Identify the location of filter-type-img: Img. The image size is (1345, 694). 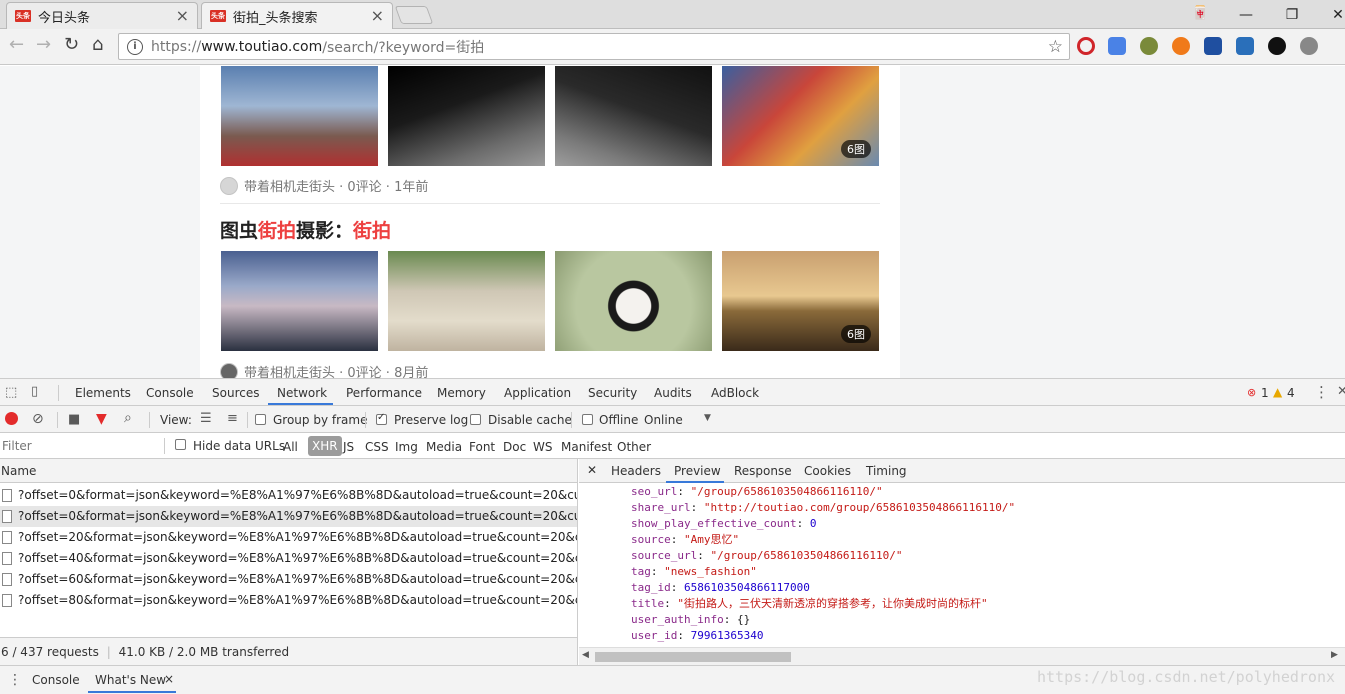
(406, 447).